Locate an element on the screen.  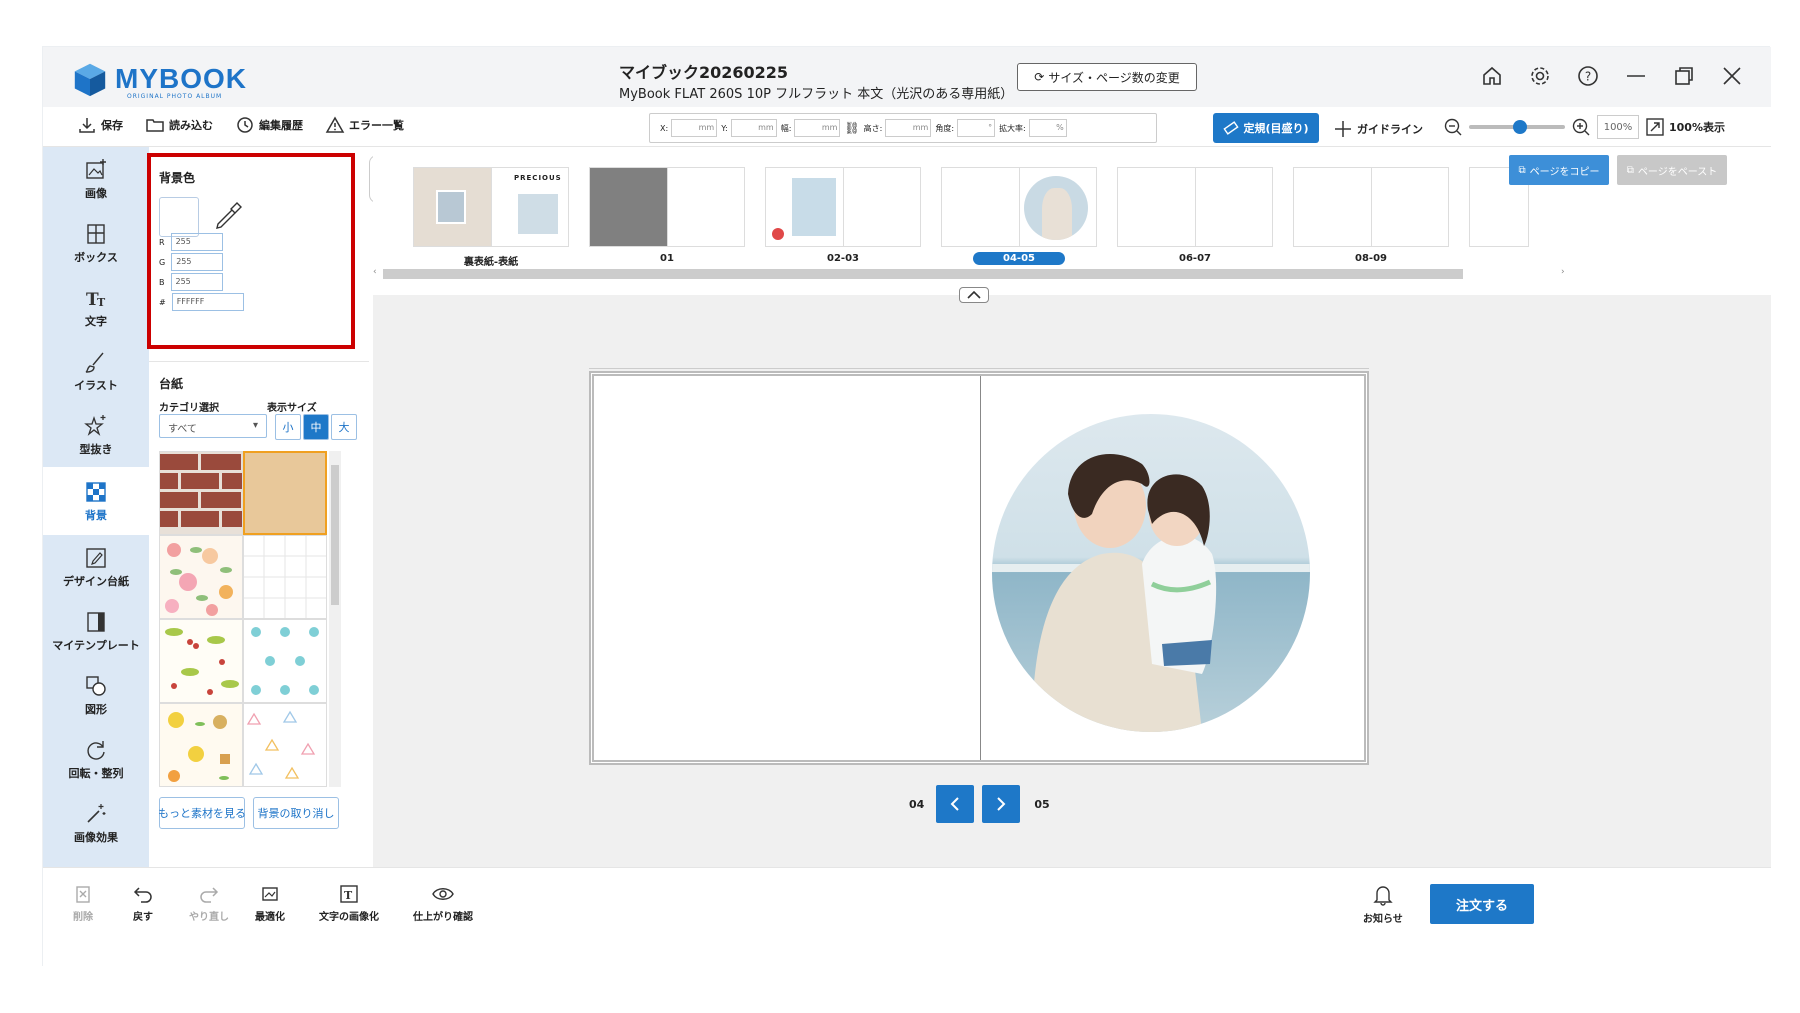
delete-button: 削除 is located at coordinates (83, 903).